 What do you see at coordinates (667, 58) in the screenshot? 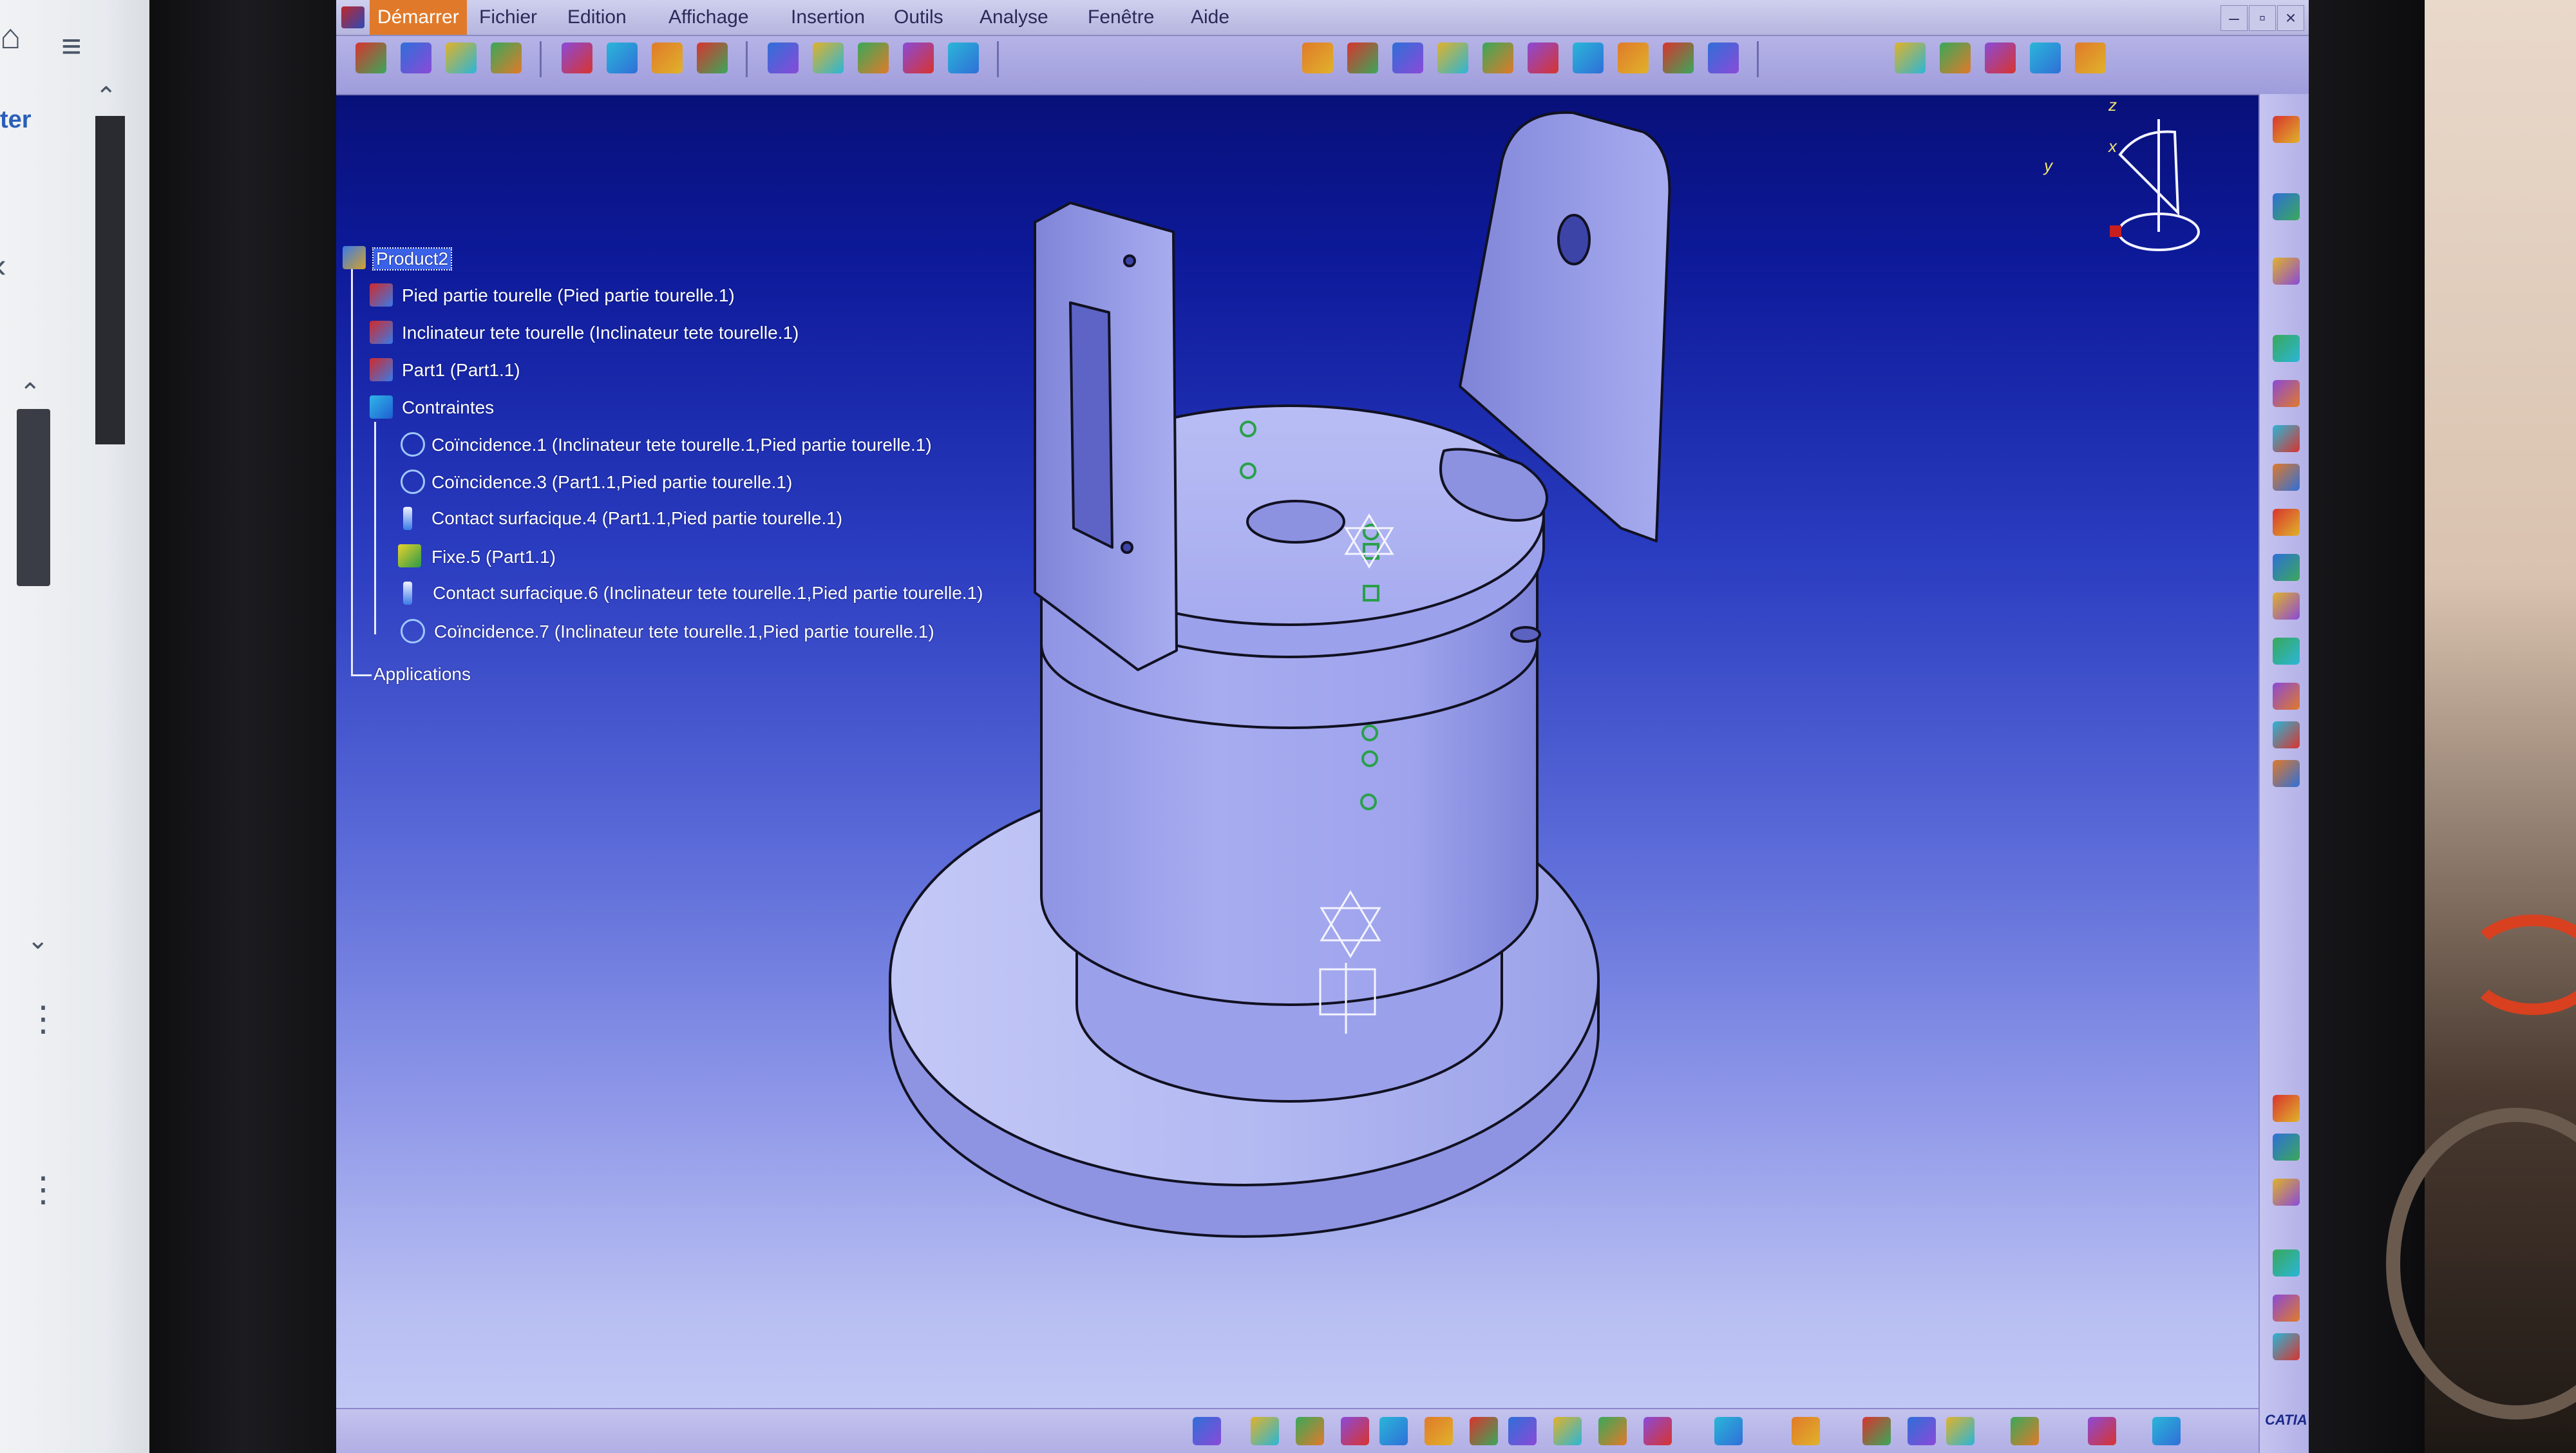
I see `select-icon` at bounding box center [667, 58].